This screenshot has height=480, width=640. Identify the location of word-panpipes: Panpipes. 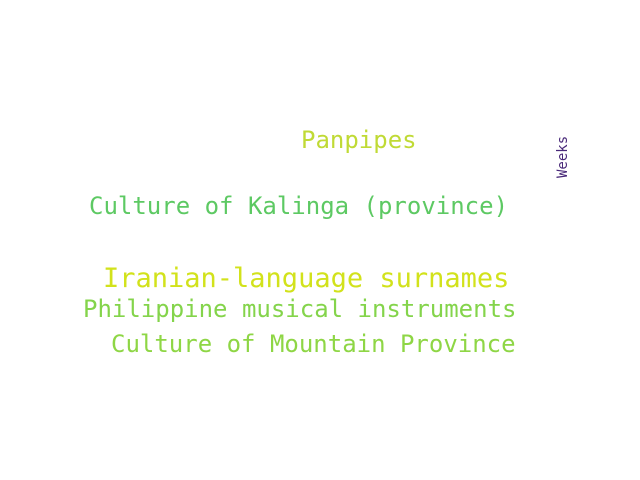
(359, 140).